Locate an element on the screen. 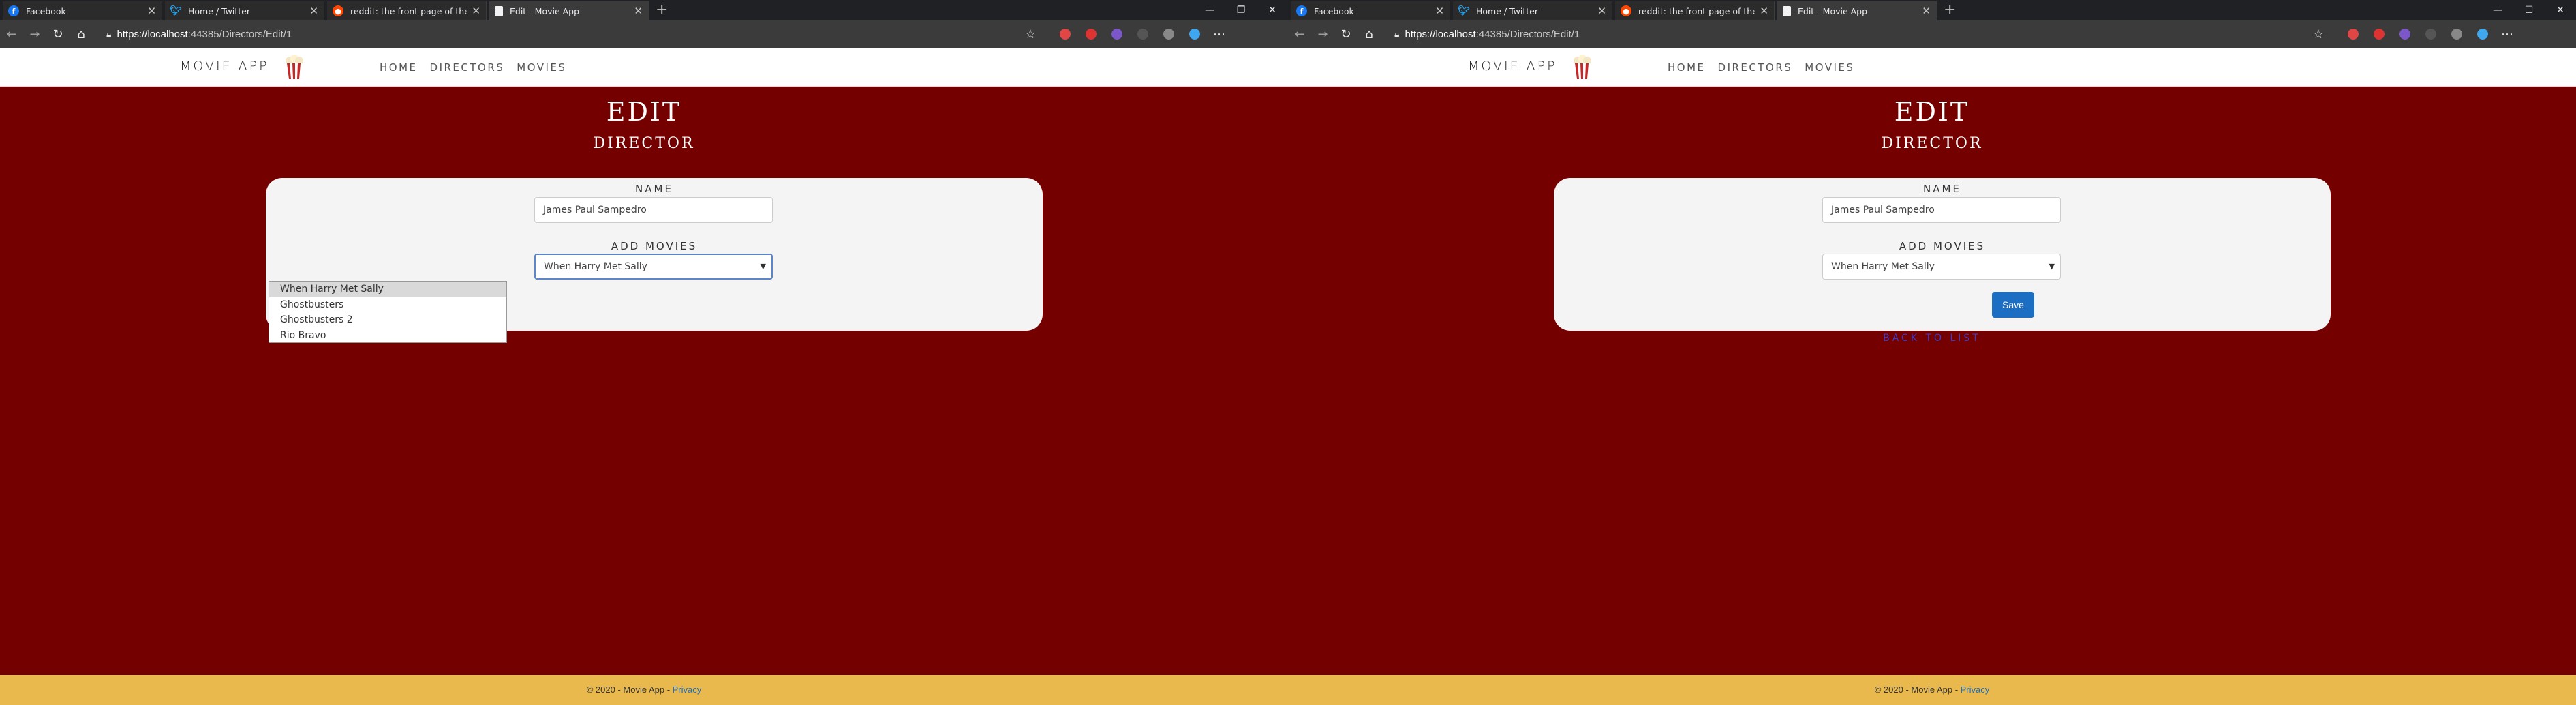 The height and width of the screenshot is (705, 2576). footer-text: © 2020 - Movie App - is located at coordinates (629, 690).